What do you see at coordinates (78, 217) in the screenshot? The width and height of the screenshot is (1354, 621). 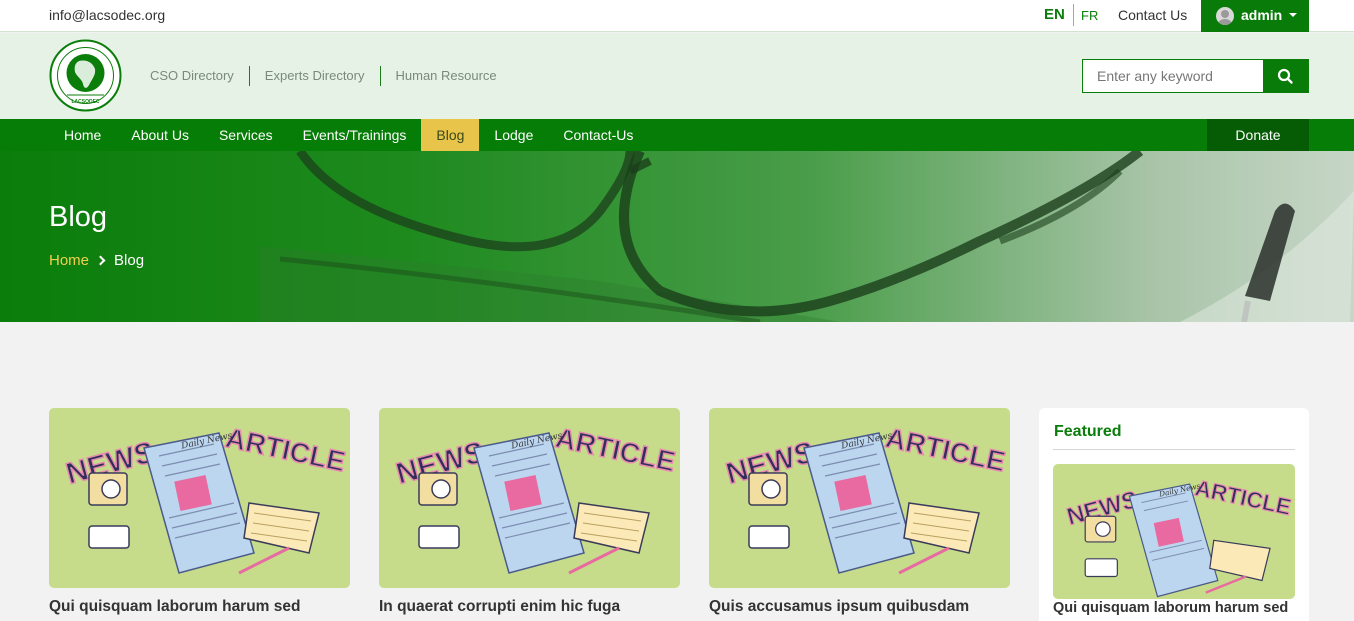 I see `page-title: Blog` at bounding box center [78, 217].